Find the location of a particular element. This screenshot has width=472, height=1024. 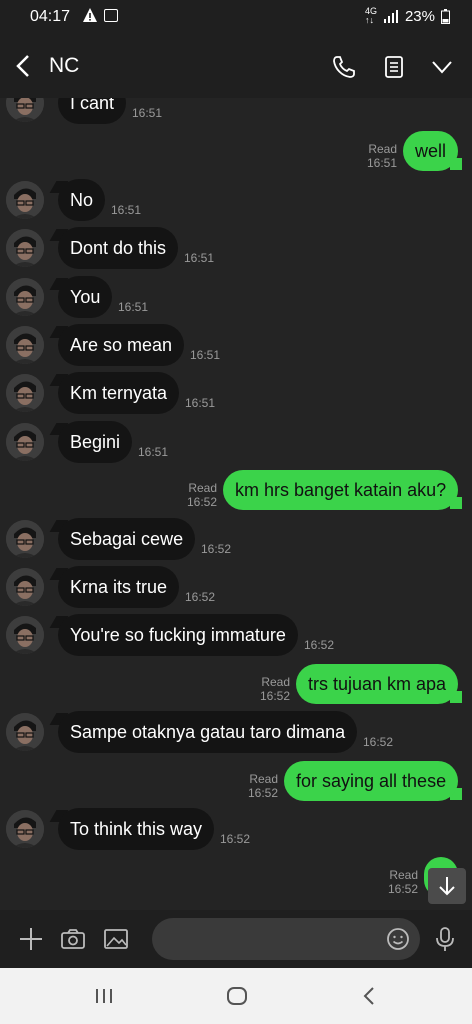

status-time: 04:17 is located at coordinates (50, 16).